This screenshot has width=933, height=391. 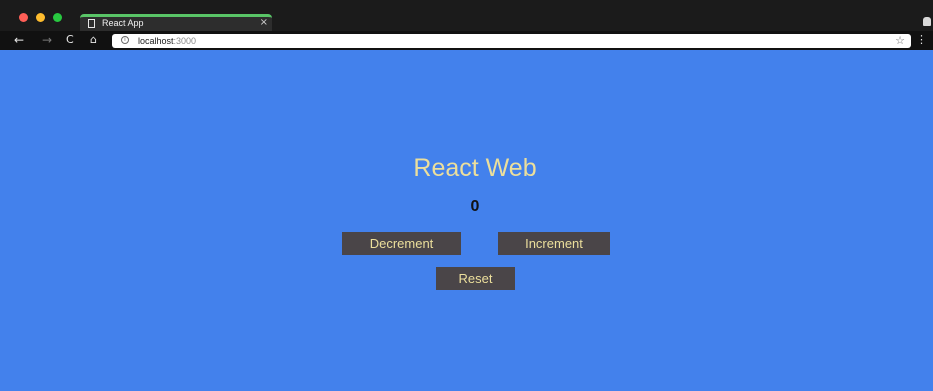 What do you see at coordinates (47, 40) in the screenshot?
I see `forward-arrow-icon: →` at bounding box center [47, 40].